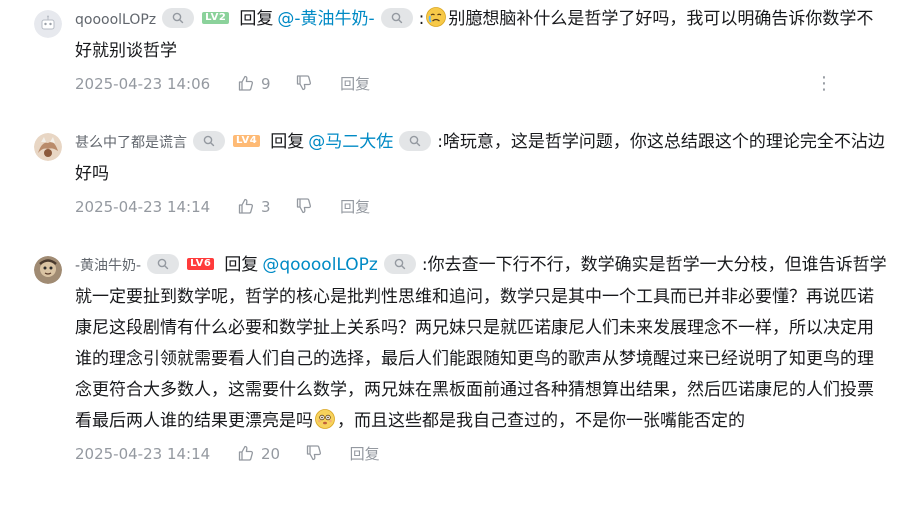  What do you see at coordinates (247, 140) in the screenshot?
I see `level-badge: LV4` at bounding box center [247, 140].